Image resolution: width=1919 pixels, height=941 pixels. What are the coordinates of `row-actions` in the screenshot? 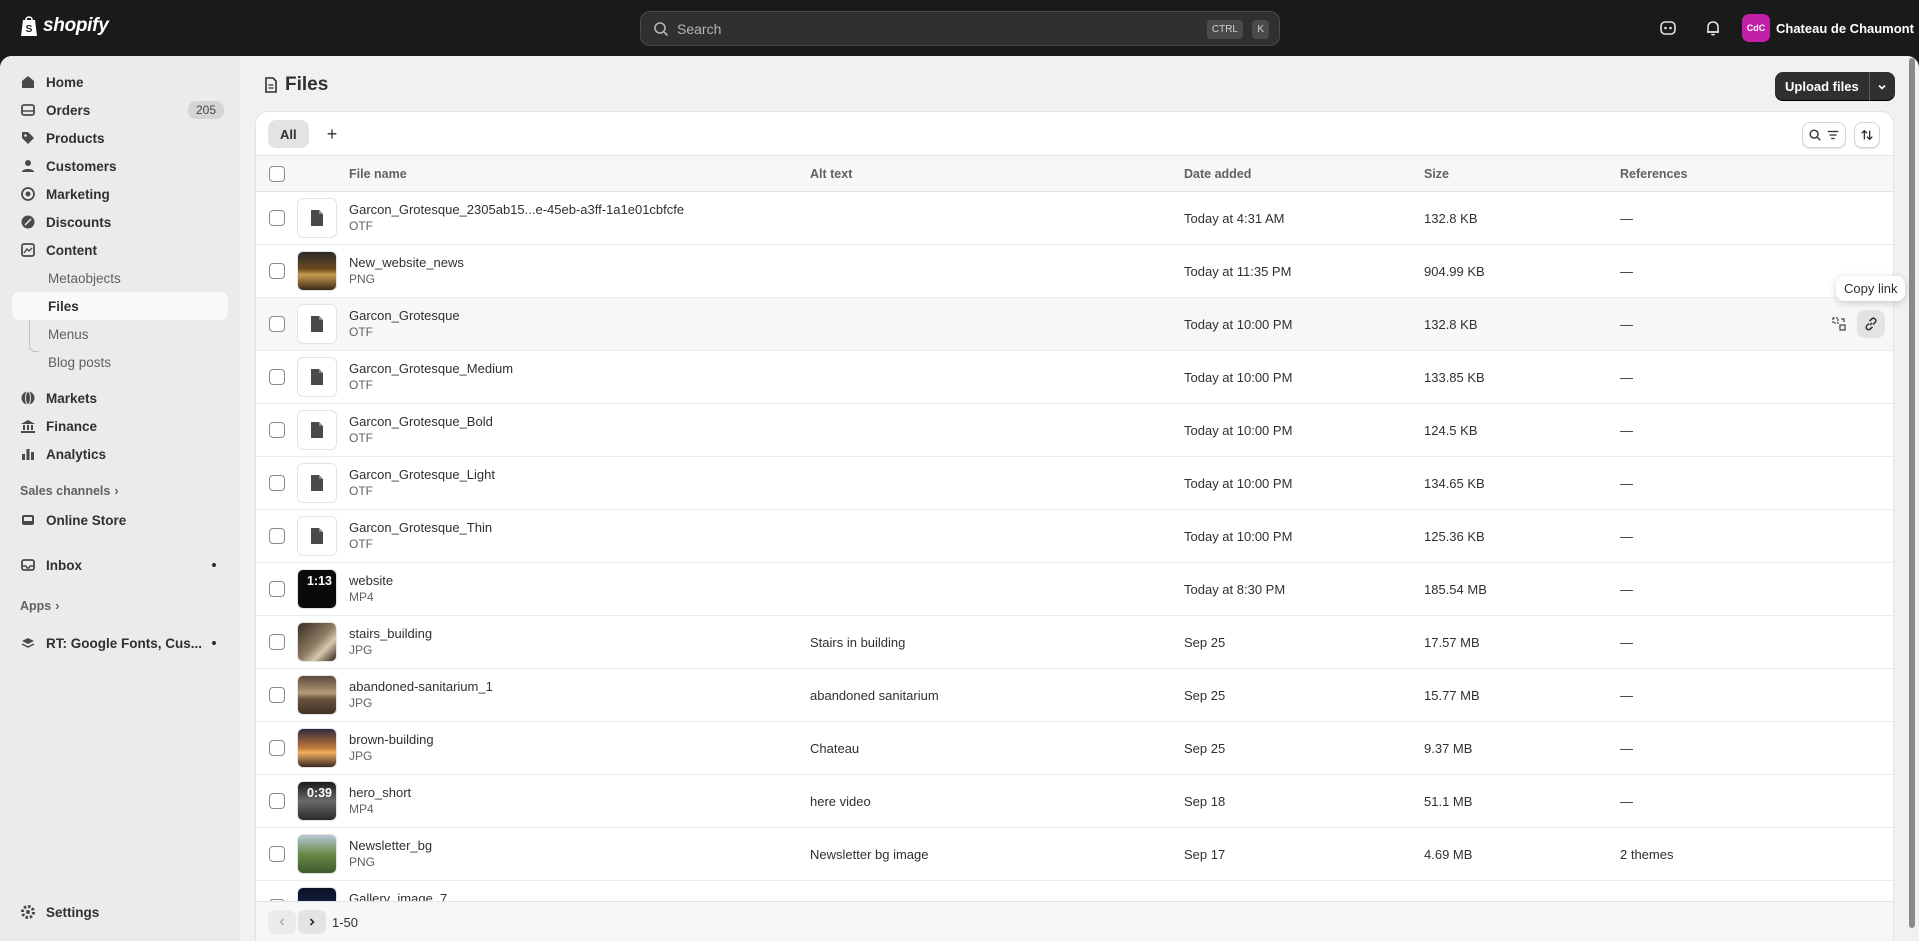 It's located at (1855, 324).